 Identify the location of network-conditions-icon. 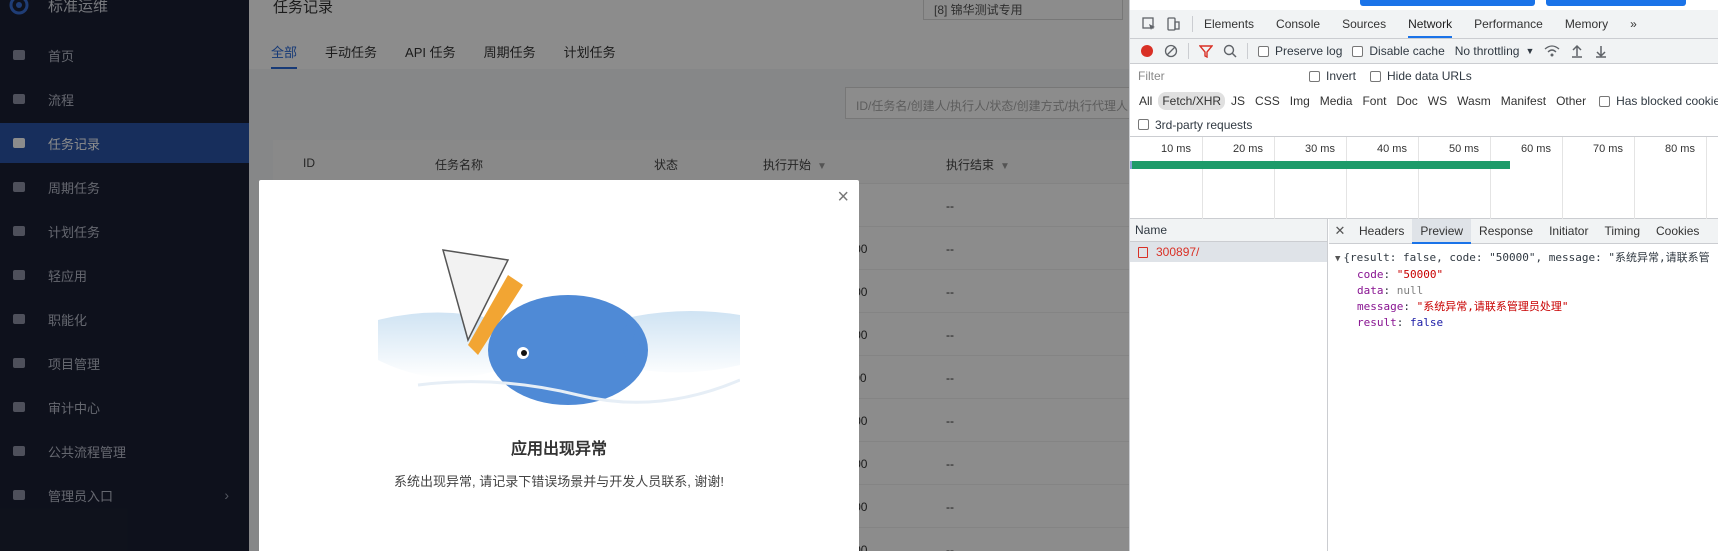
(1552, 51).